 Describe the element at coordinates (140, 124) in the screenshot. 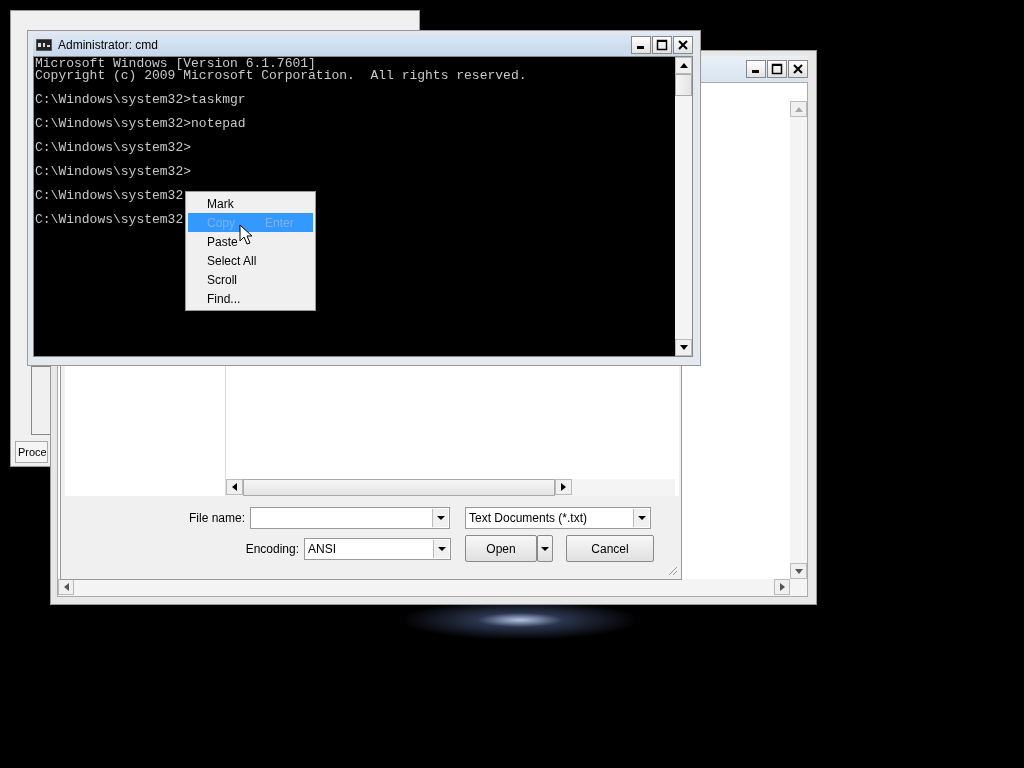

I see `console-line: C:\Windows\system32>notepad` at that location.